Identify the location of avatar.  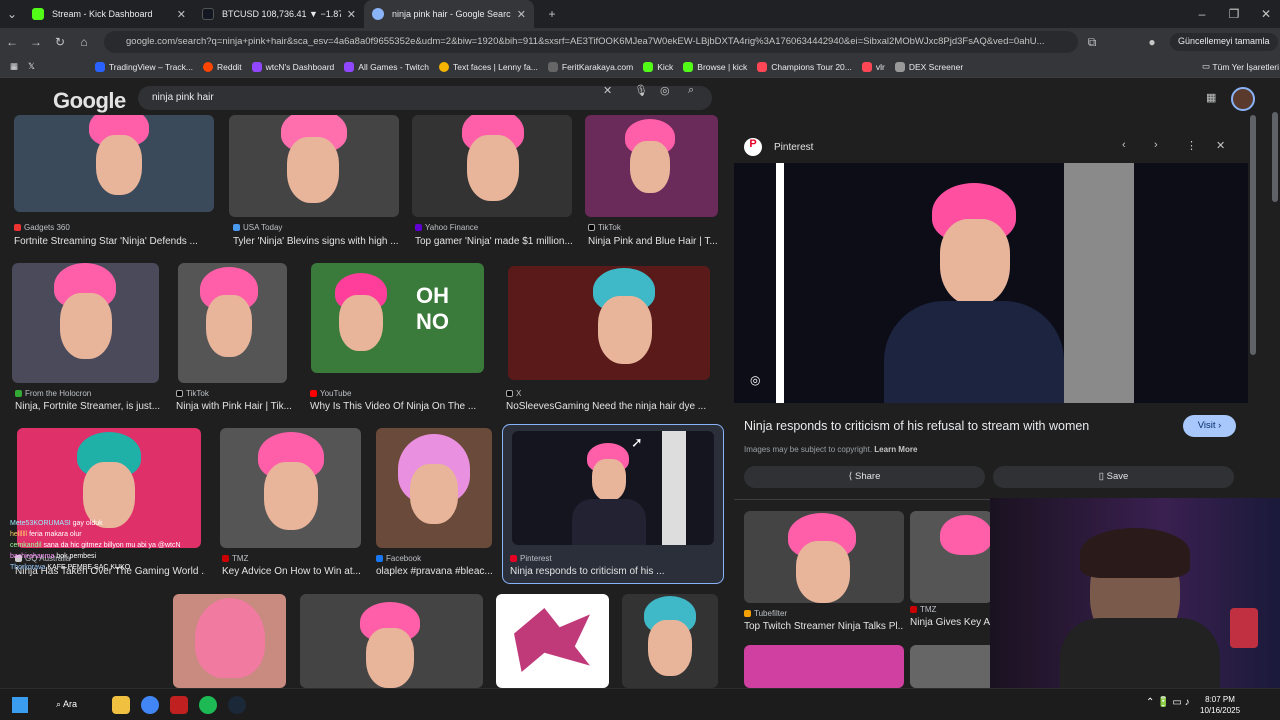
(1243, 99).